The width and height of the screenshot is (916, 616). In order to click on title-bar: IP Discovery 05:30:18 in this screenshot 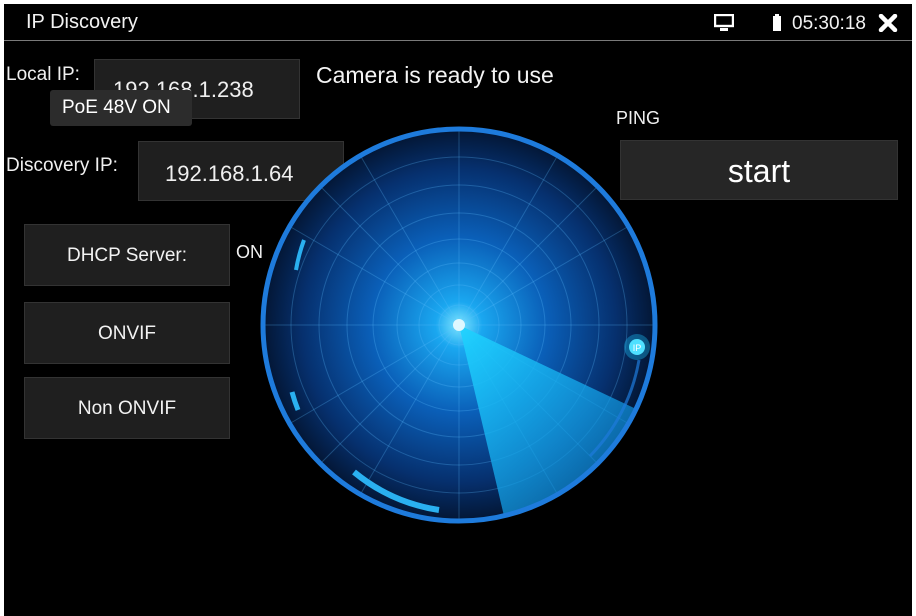, I will do `click(458, 22)`.